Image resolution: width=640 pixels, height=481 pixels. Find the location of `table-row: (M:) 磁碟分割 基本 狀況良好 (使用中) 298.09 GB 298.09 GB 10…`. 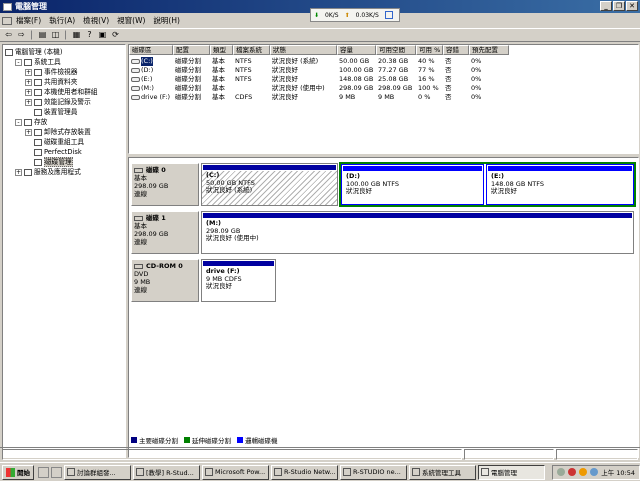

table-row: (M:) 磁碟分割 基本 狀況良好 (使用中) 298.09 GB 298.09 GB 10… is located at coordinates (319, 88).